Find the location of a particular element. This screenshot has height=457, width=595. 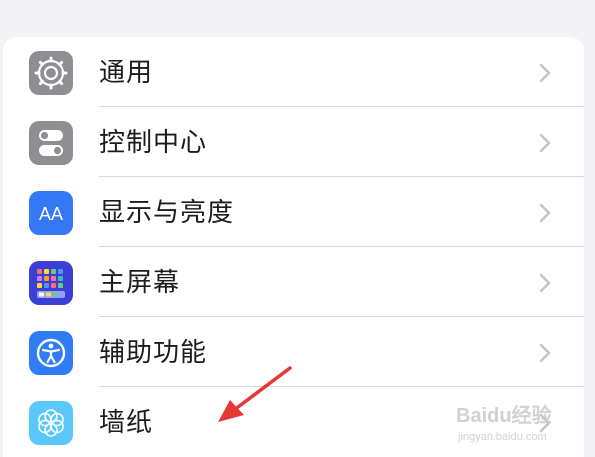

settings-item-home-screen: 主屏幕 is located at coordinates (293, 282).